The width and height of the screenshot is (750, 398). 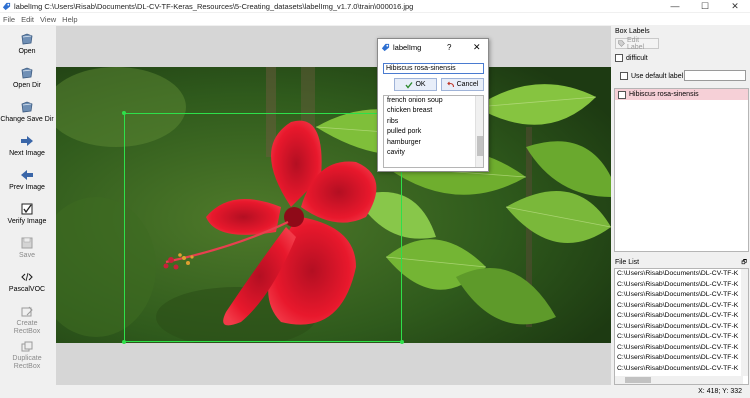 I want to click on dialog-help-button: ?, so click(x=449, y=47).